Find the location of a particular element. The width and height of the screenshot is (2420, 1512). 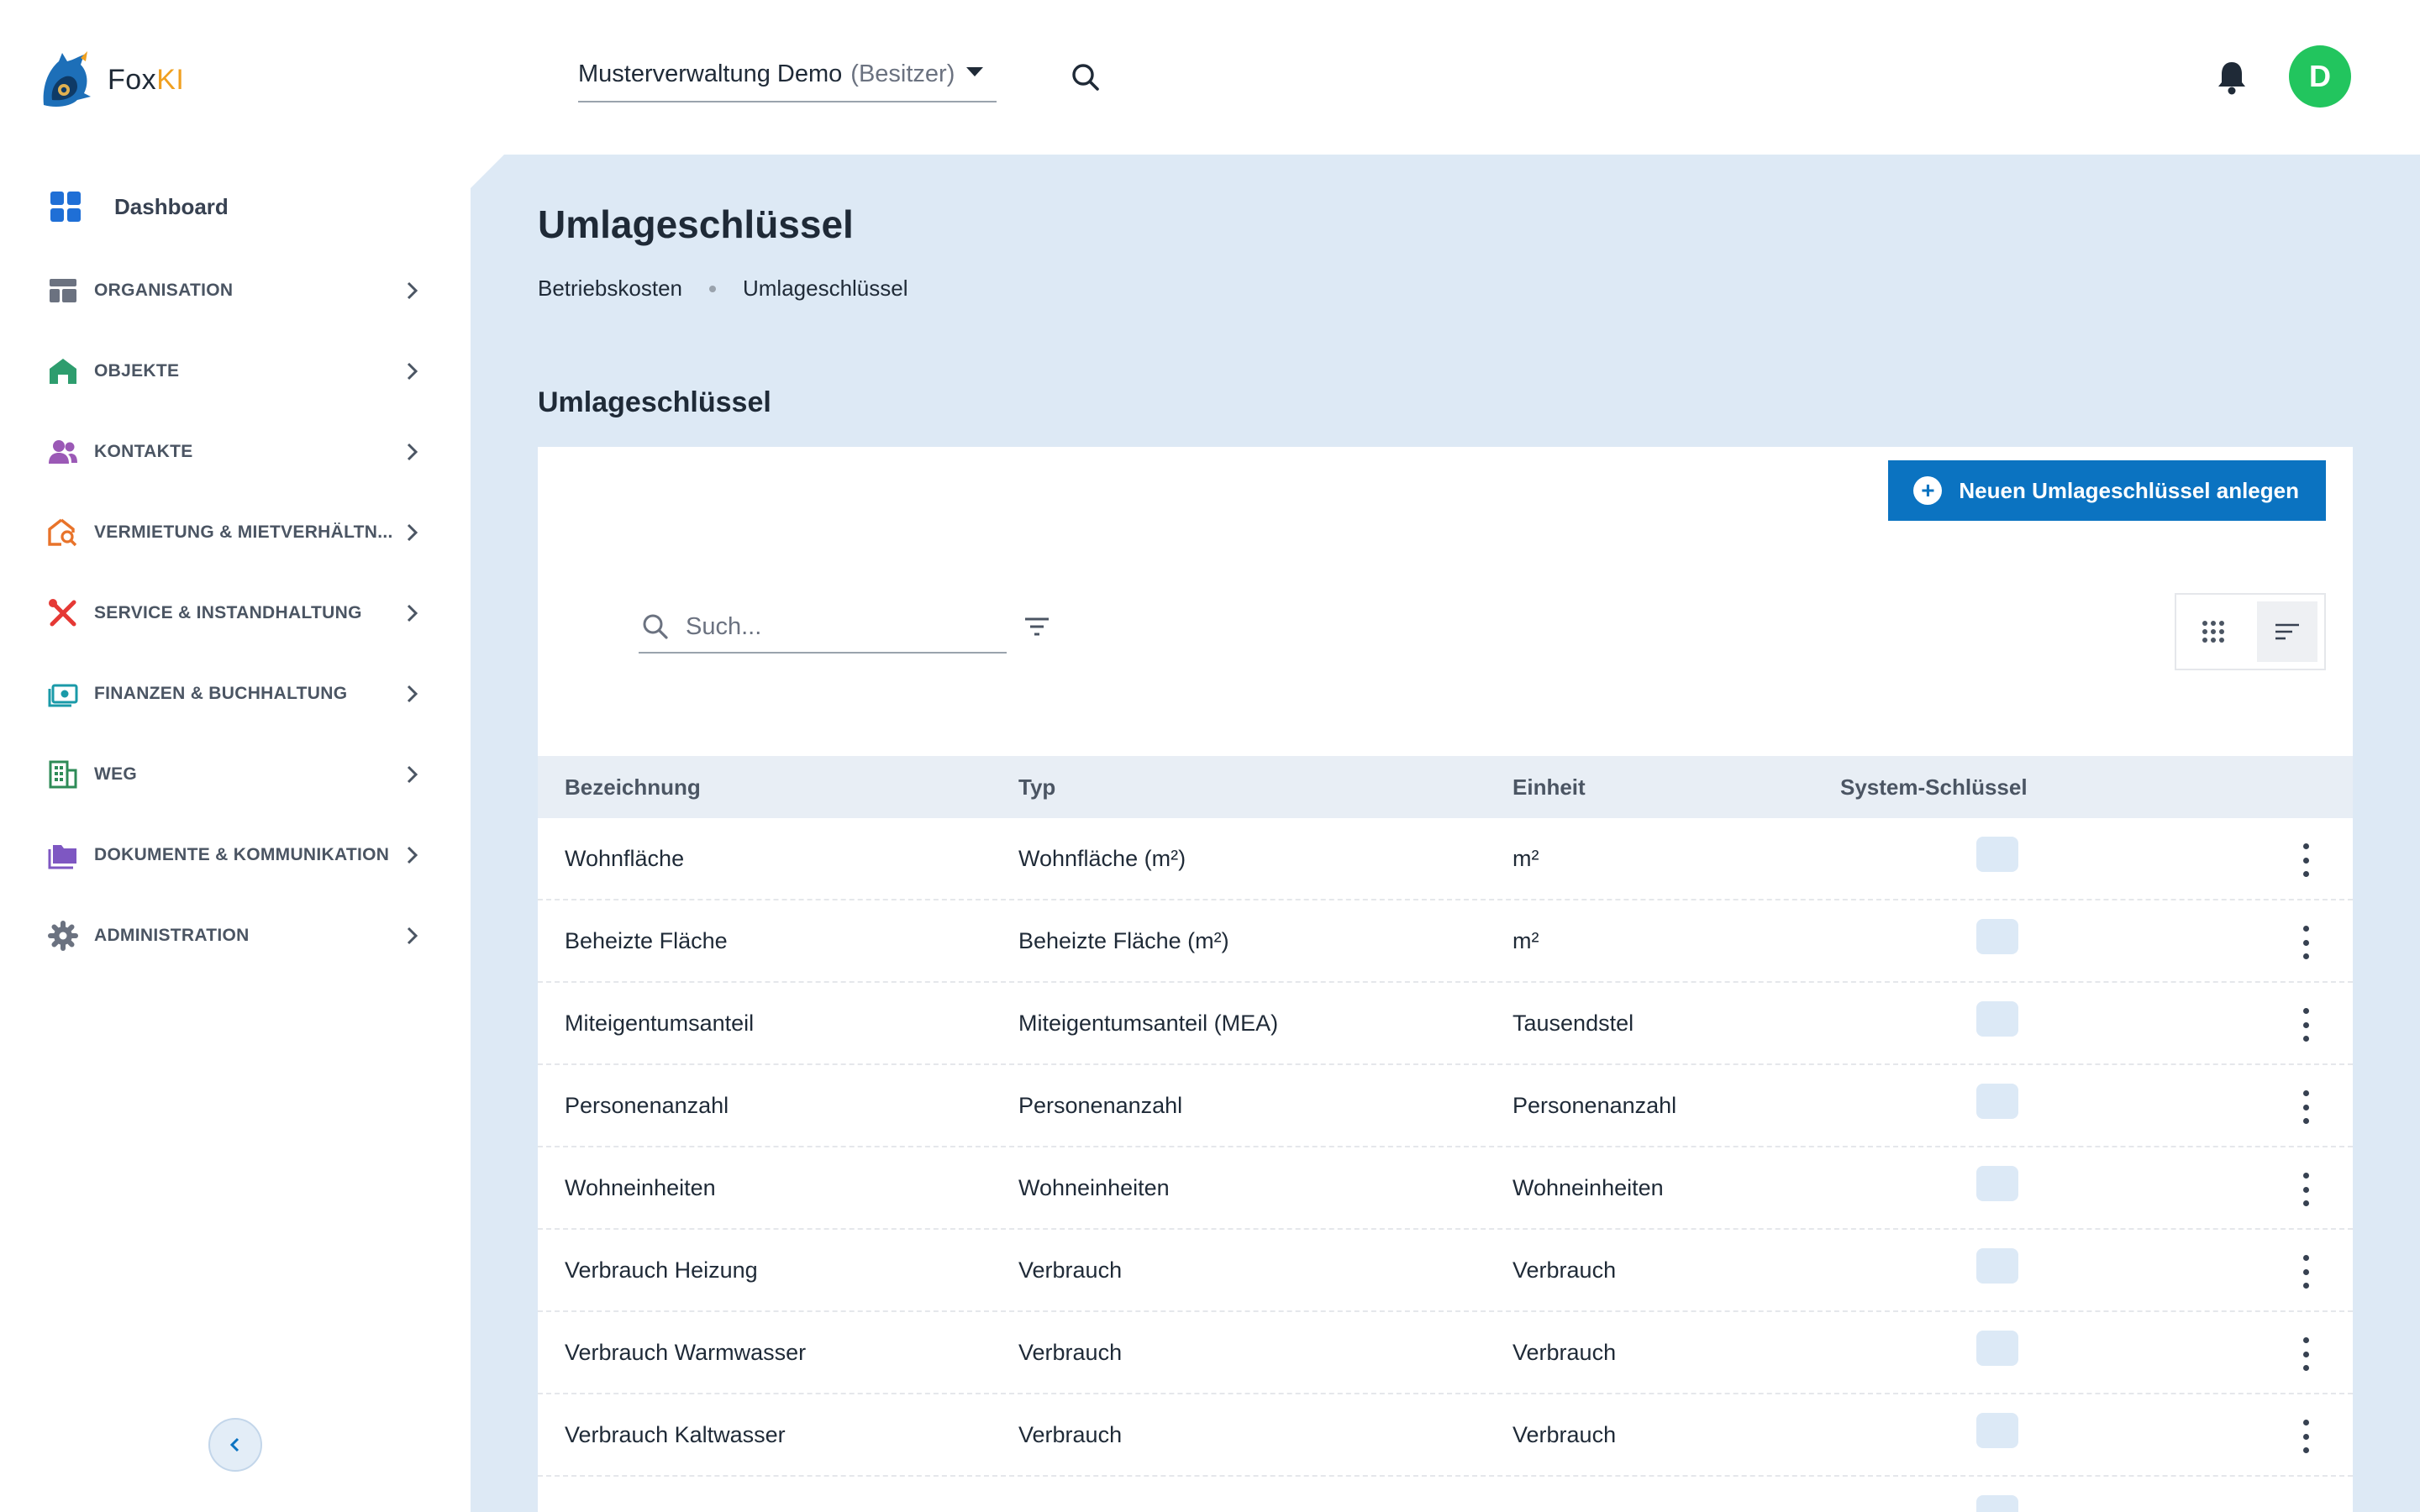

breadcrumb-item-betriebskosten: Betriebskosten is located at coordinates (610, 289).